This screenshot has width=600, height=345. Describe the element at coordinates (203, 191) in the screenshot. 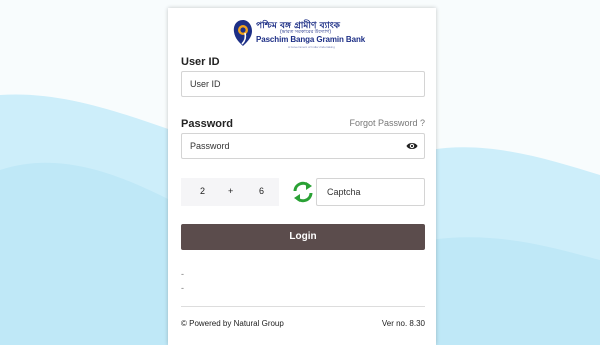

I see `captcha-first-number: 2` at that location.